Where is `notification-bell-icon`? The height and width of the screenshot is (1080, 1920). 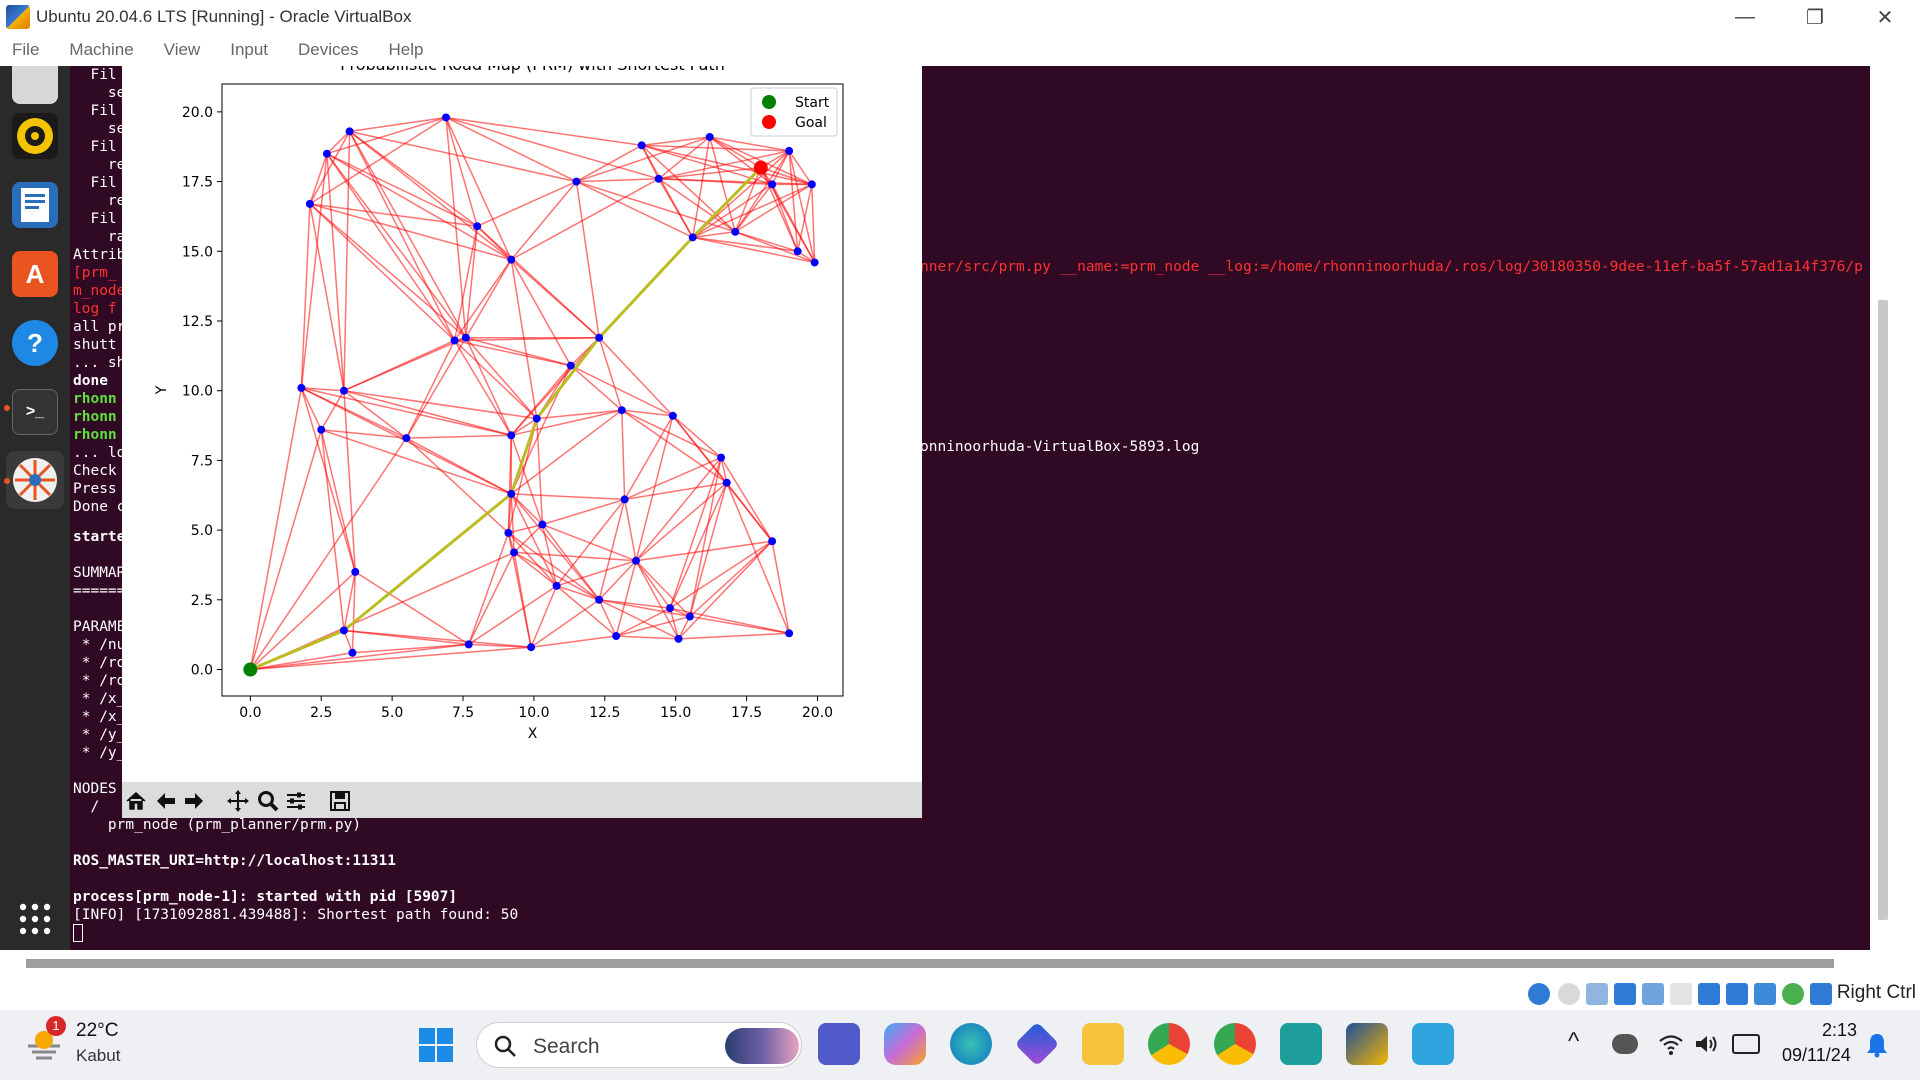
notification-bell-icon is located at coordinates (1877, 1045).